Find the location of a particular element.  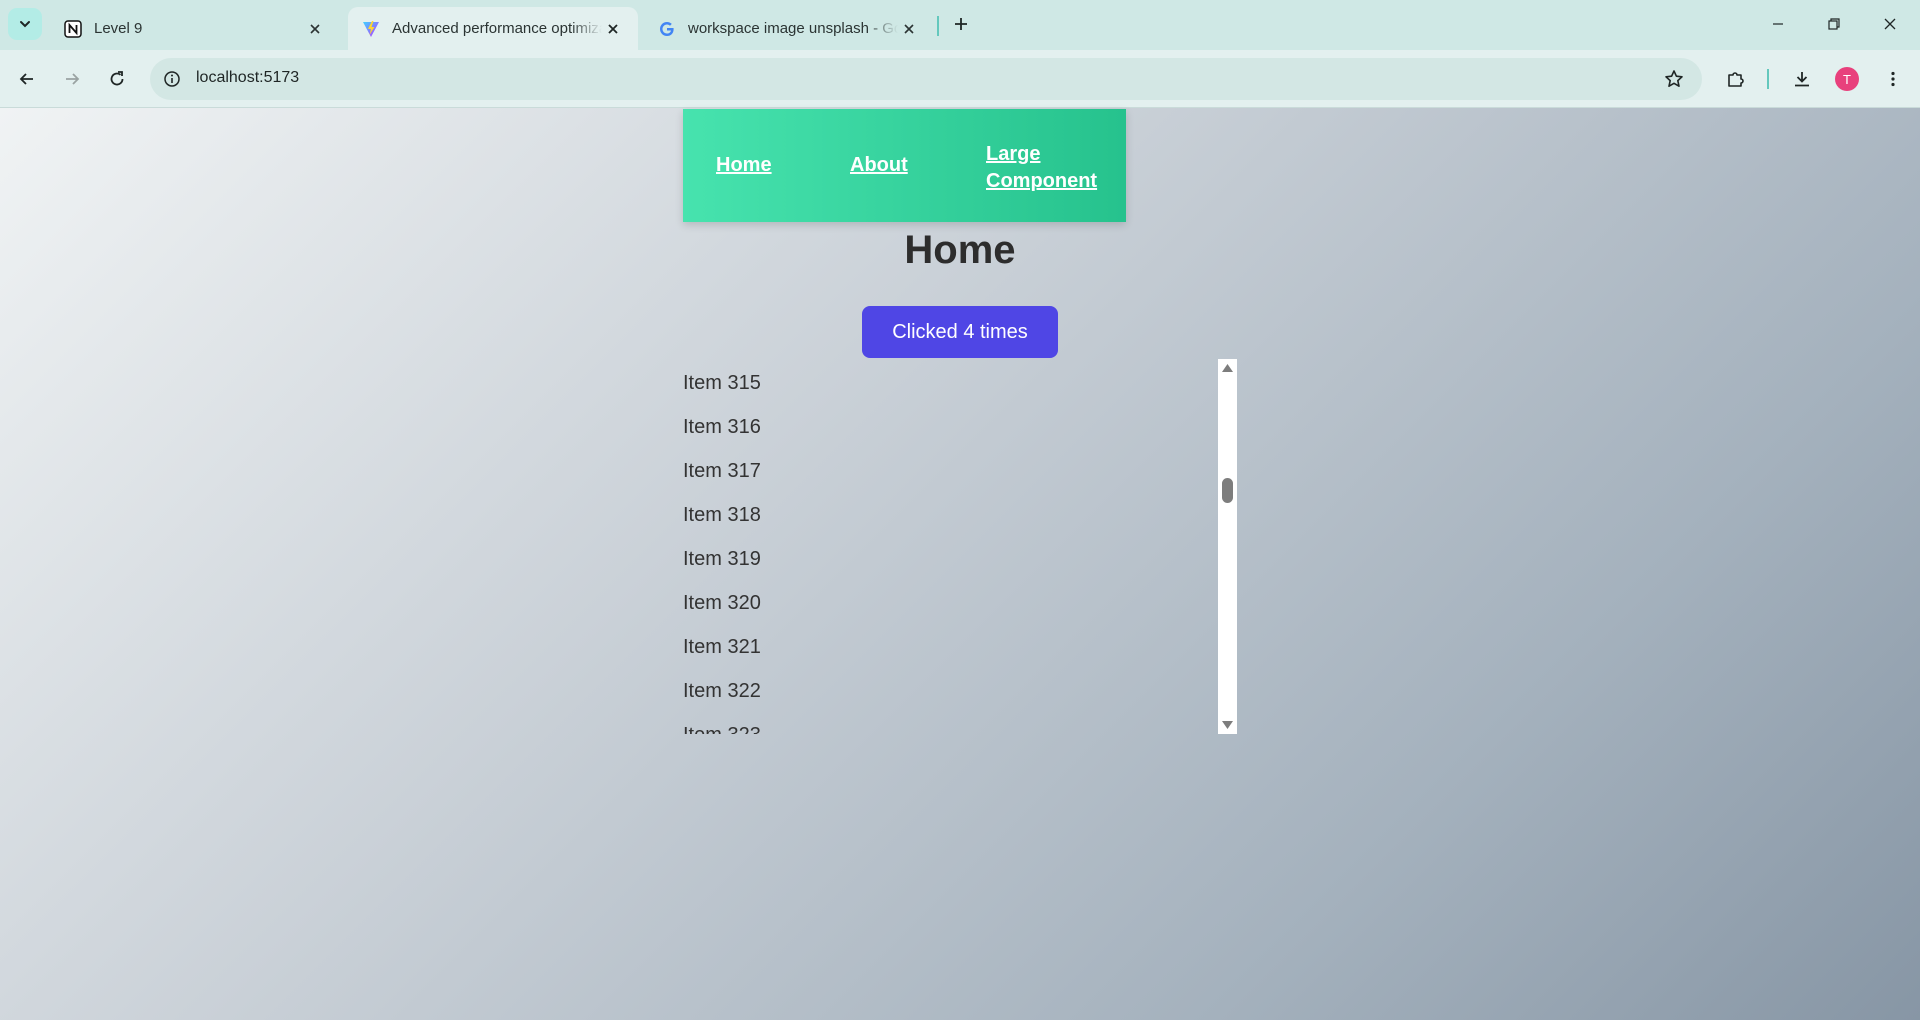

site-info-icon is located at coordinates (172, 79).